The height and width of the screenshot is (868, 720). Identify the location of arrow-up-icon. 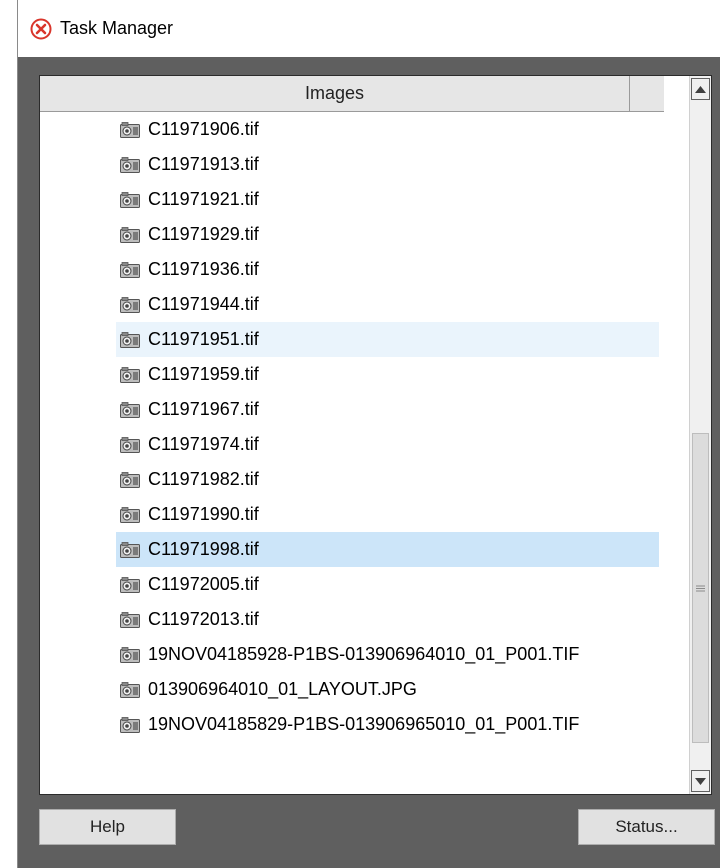
(700, 89).